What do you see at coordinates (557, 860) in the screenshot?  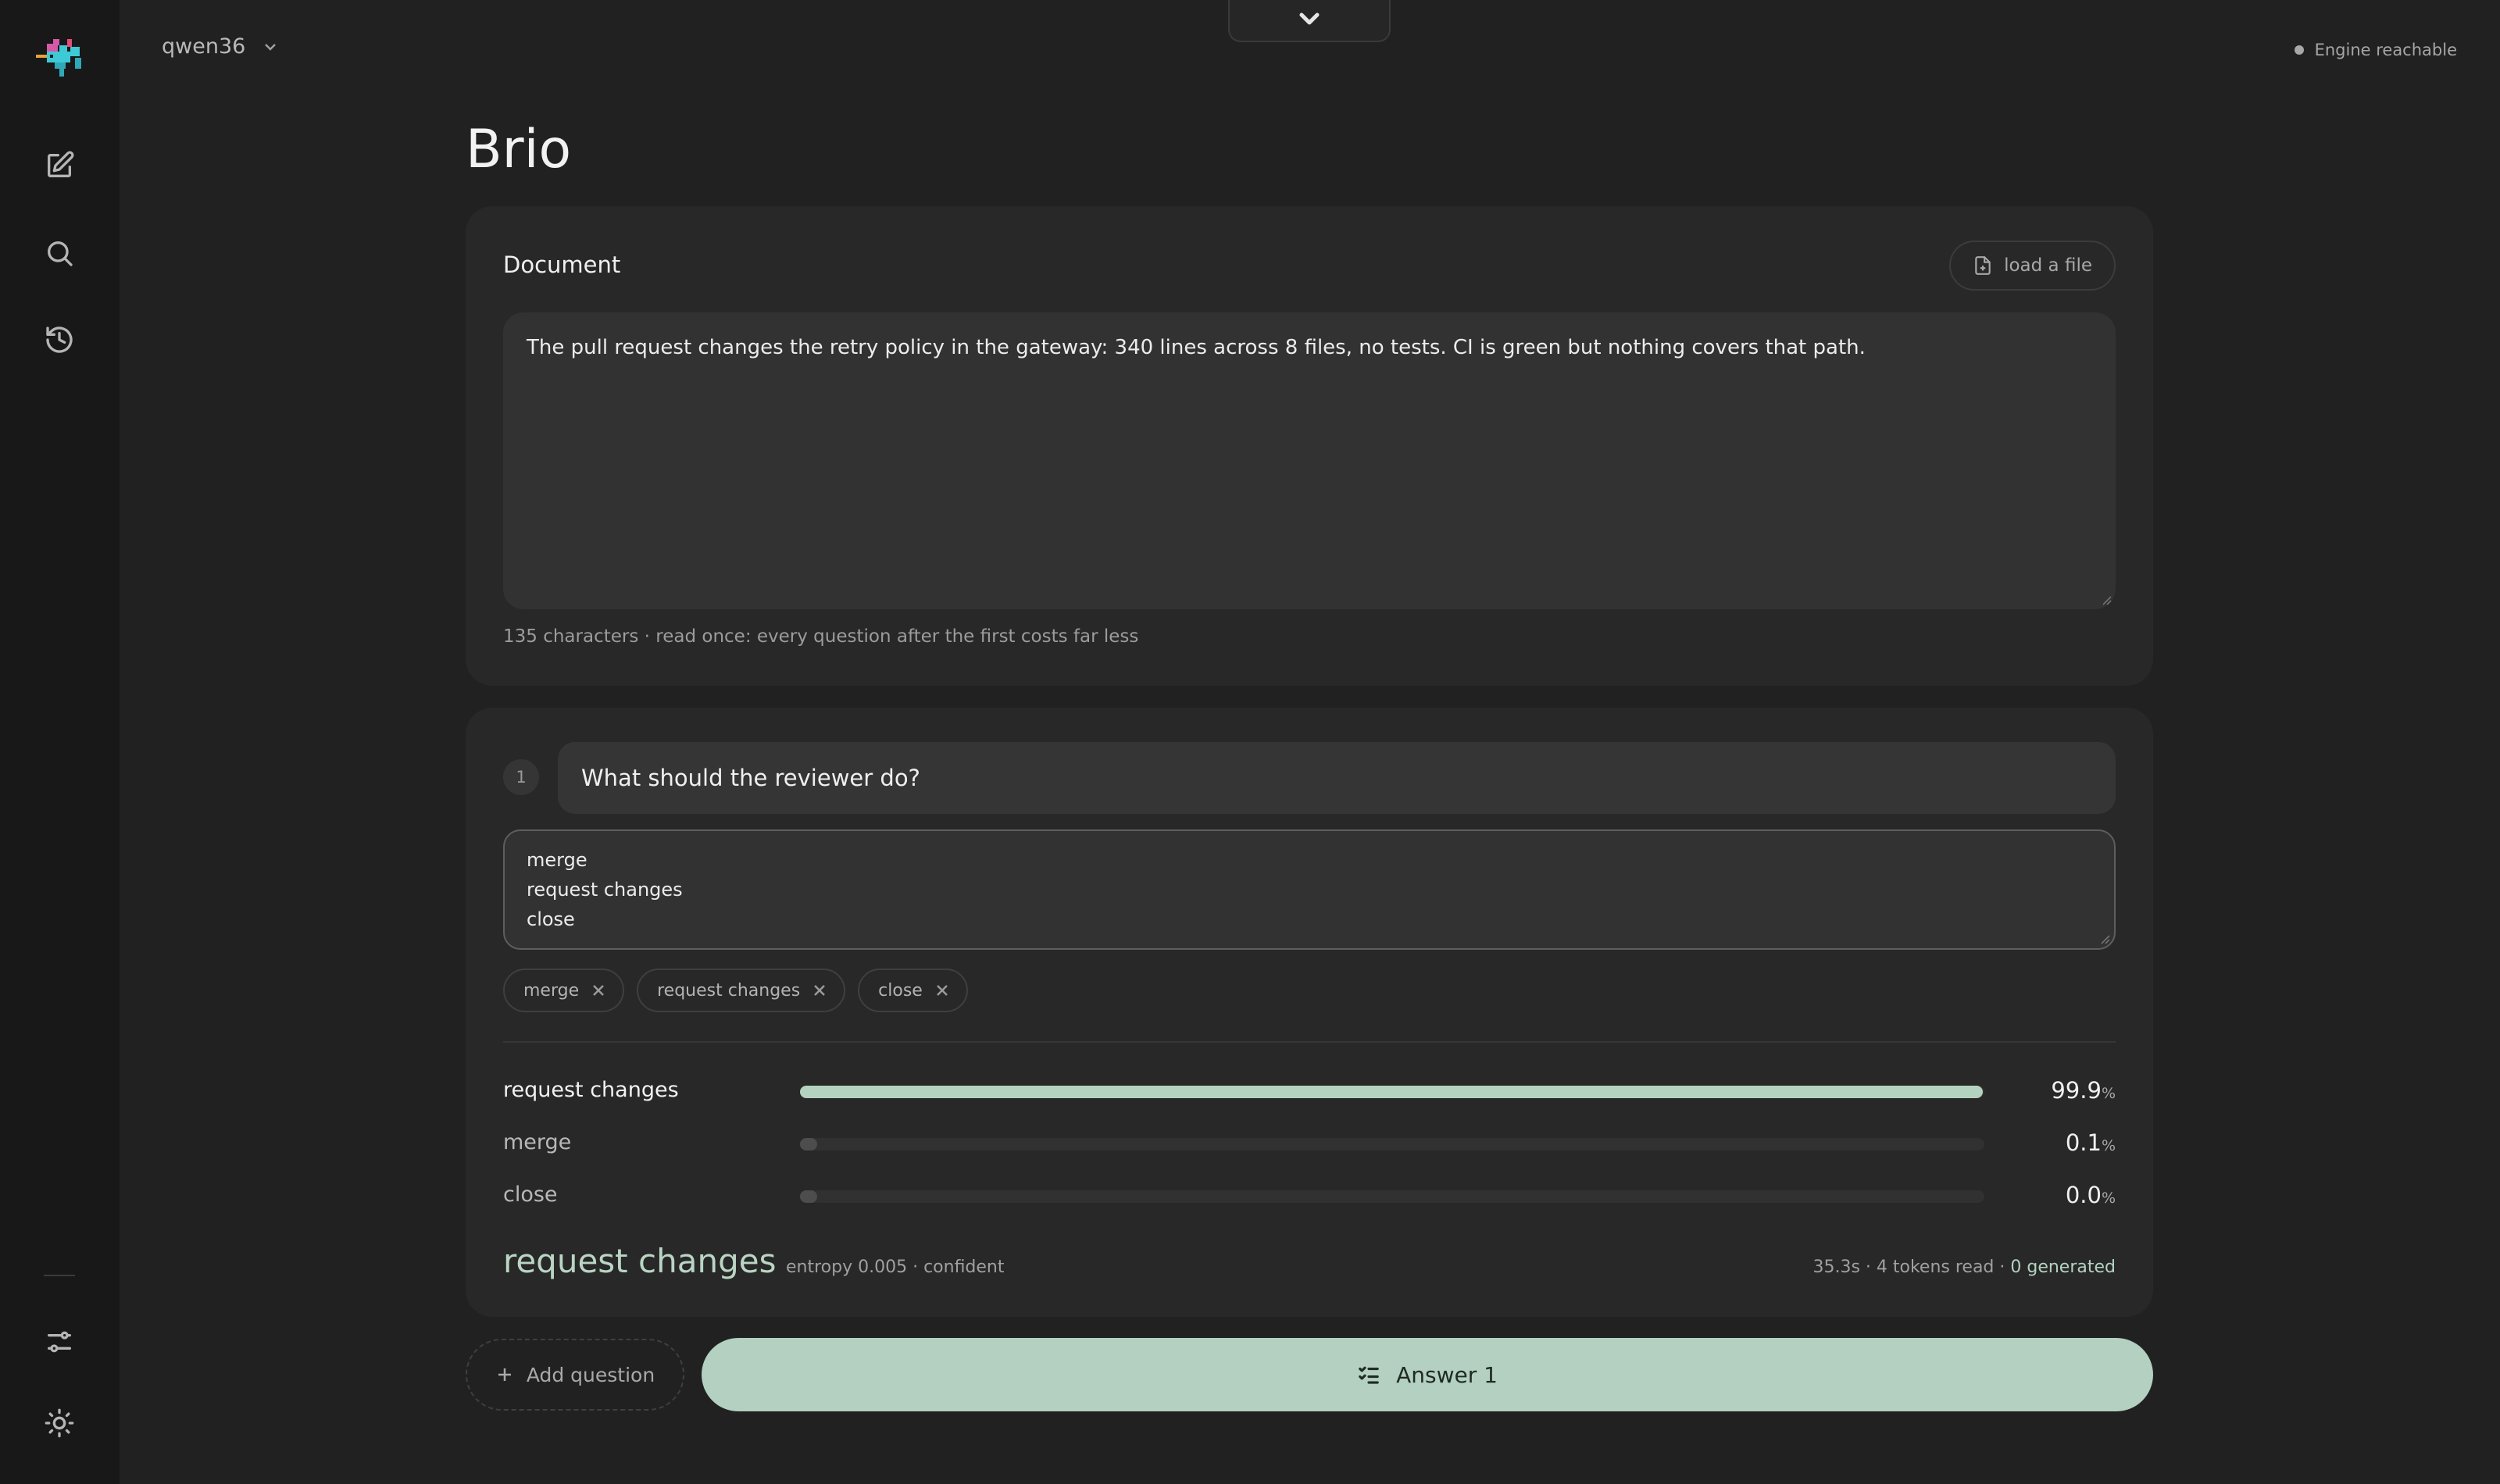 I see `option-line: merge` at bounding box center [557, 860].